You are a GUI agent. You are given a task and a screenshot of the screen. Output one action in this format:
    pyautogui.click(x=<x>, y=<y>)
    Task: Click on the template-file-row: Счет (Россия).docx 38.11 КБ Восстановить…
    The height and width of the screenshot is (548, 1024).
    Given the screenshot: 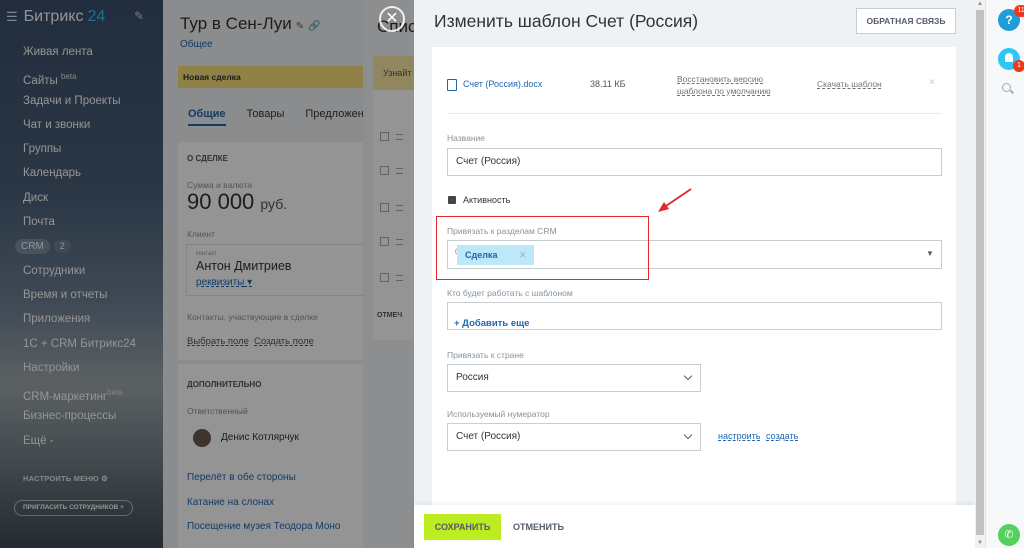 What is the action you would take?
    pyautogui.click(x=694, y=88)
    